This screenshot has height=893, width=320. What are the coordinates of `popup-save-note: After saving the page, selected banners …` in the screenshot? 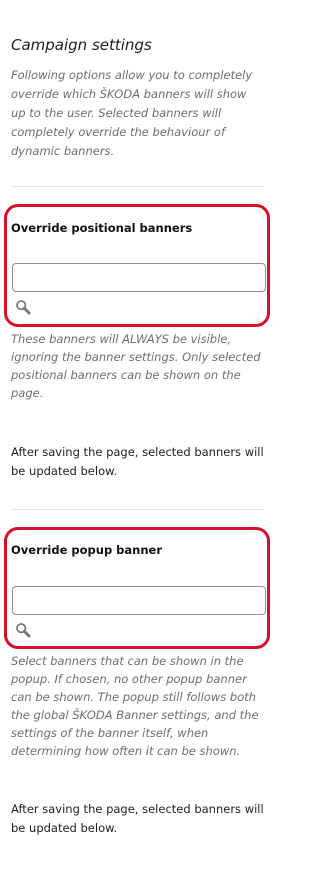 It's located at (137, 818).